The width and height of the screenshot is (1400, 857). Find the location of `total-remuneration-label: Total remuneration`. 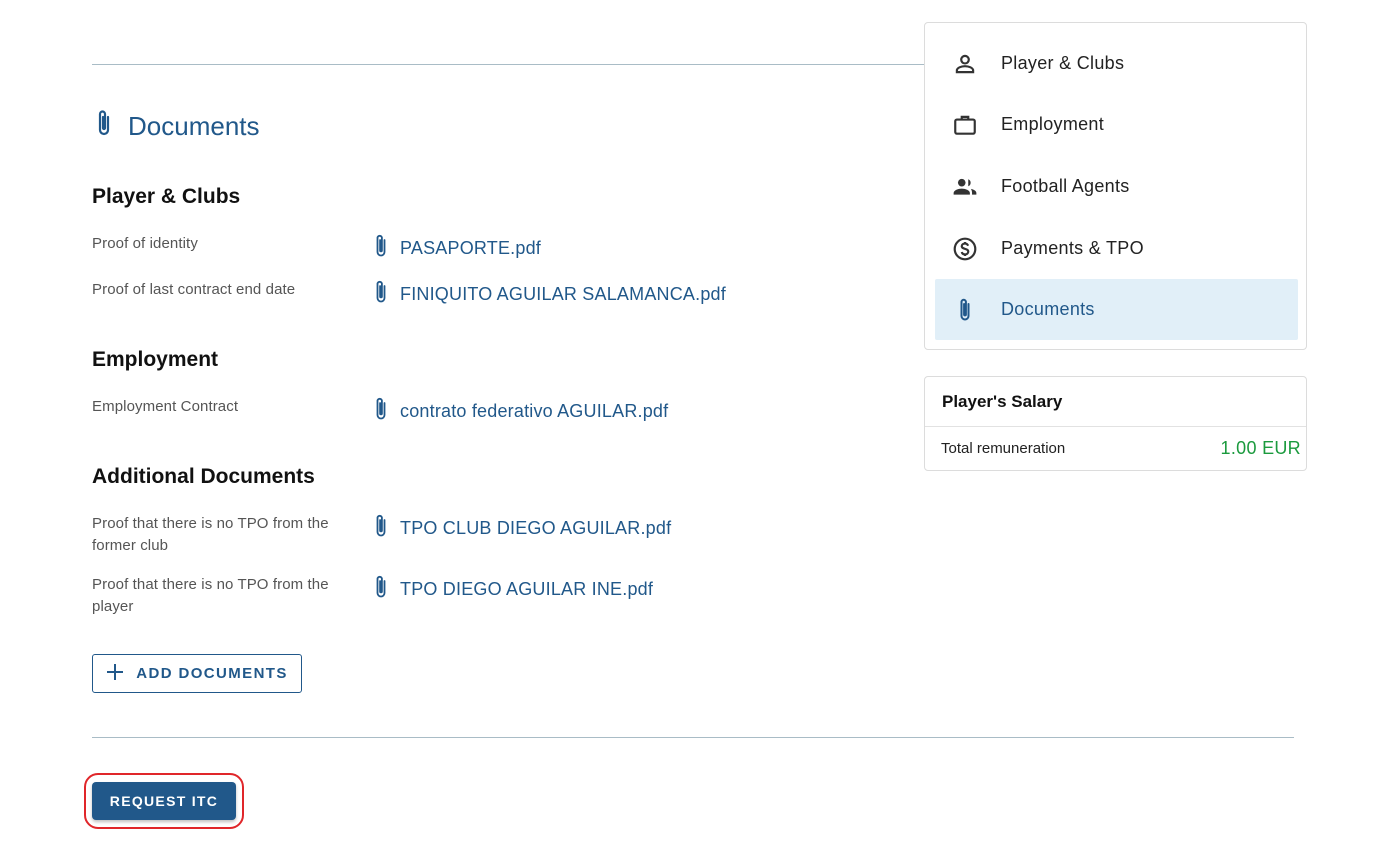

total-remuneration-label: Total remuneration is located at coordinates (1003, 448).